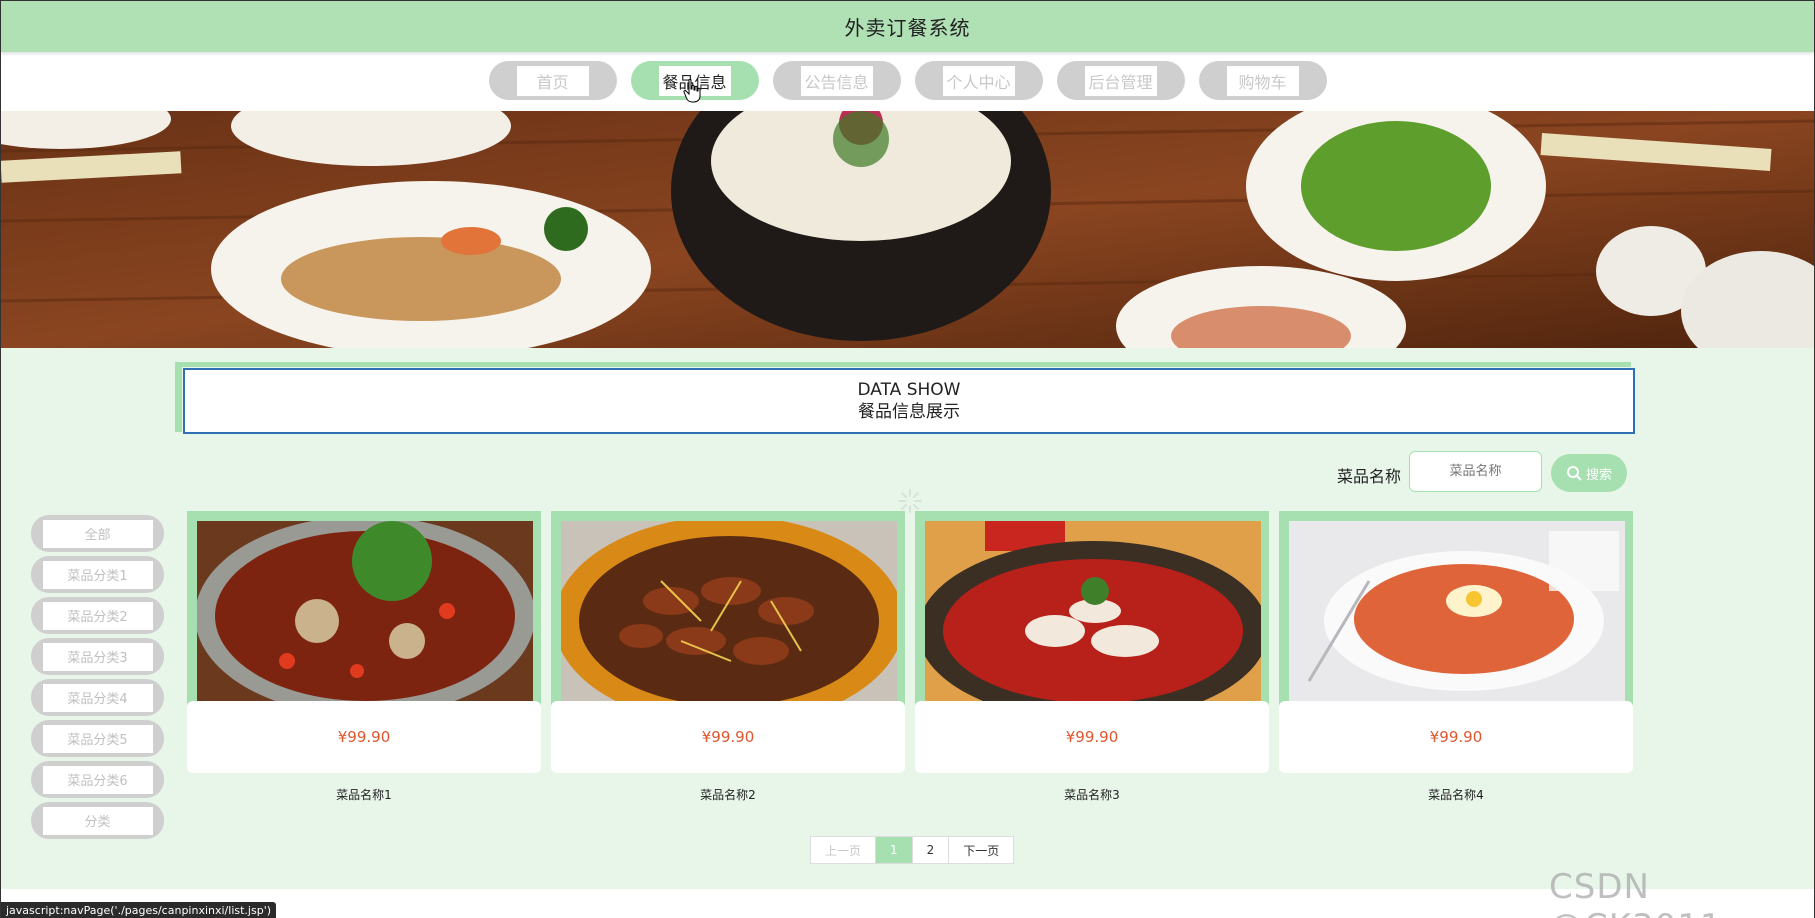 The height and width of the screenshot is (918, 1815). I want to click on nav-label: 首页, so click(552, 80).